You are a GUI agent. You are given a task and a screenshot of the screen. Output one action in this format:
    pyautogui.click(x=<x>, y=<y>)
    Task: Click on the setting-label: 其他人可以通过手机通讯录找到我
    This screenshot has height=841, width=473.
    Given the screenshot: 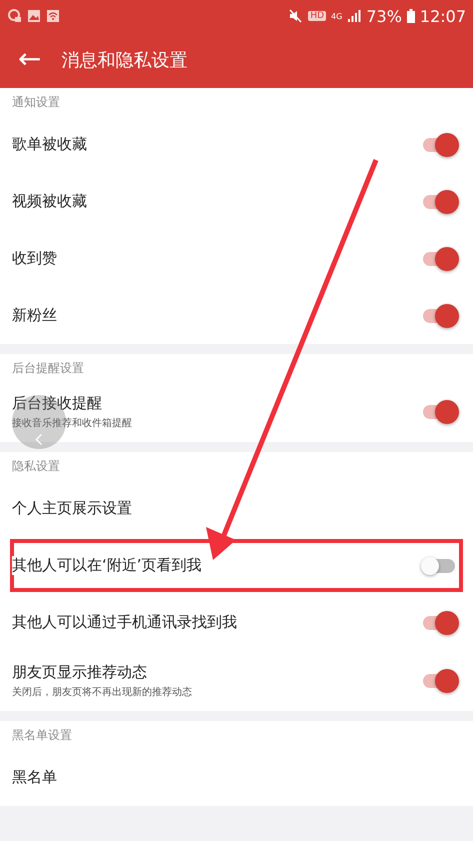 What is the action you would take?
    pyautogui.click(x=124, y=622)
    